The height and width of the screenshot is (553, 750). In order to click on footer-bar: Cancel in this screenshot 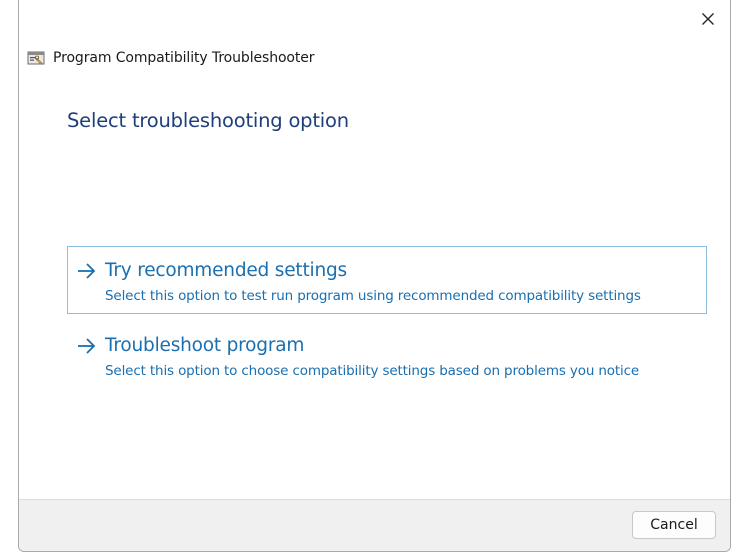, I will do `click(374, 525)`.